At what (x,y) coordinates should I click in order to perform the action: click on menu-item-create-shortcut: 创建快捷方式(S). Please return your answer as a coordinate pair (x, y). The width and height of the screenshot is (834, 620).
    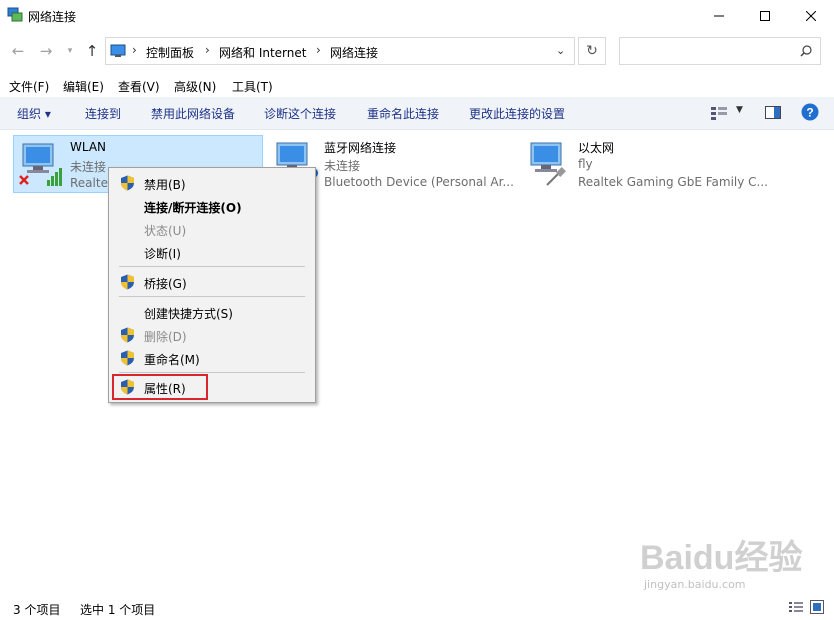
    Looking at the image, I should click on (212, 312).